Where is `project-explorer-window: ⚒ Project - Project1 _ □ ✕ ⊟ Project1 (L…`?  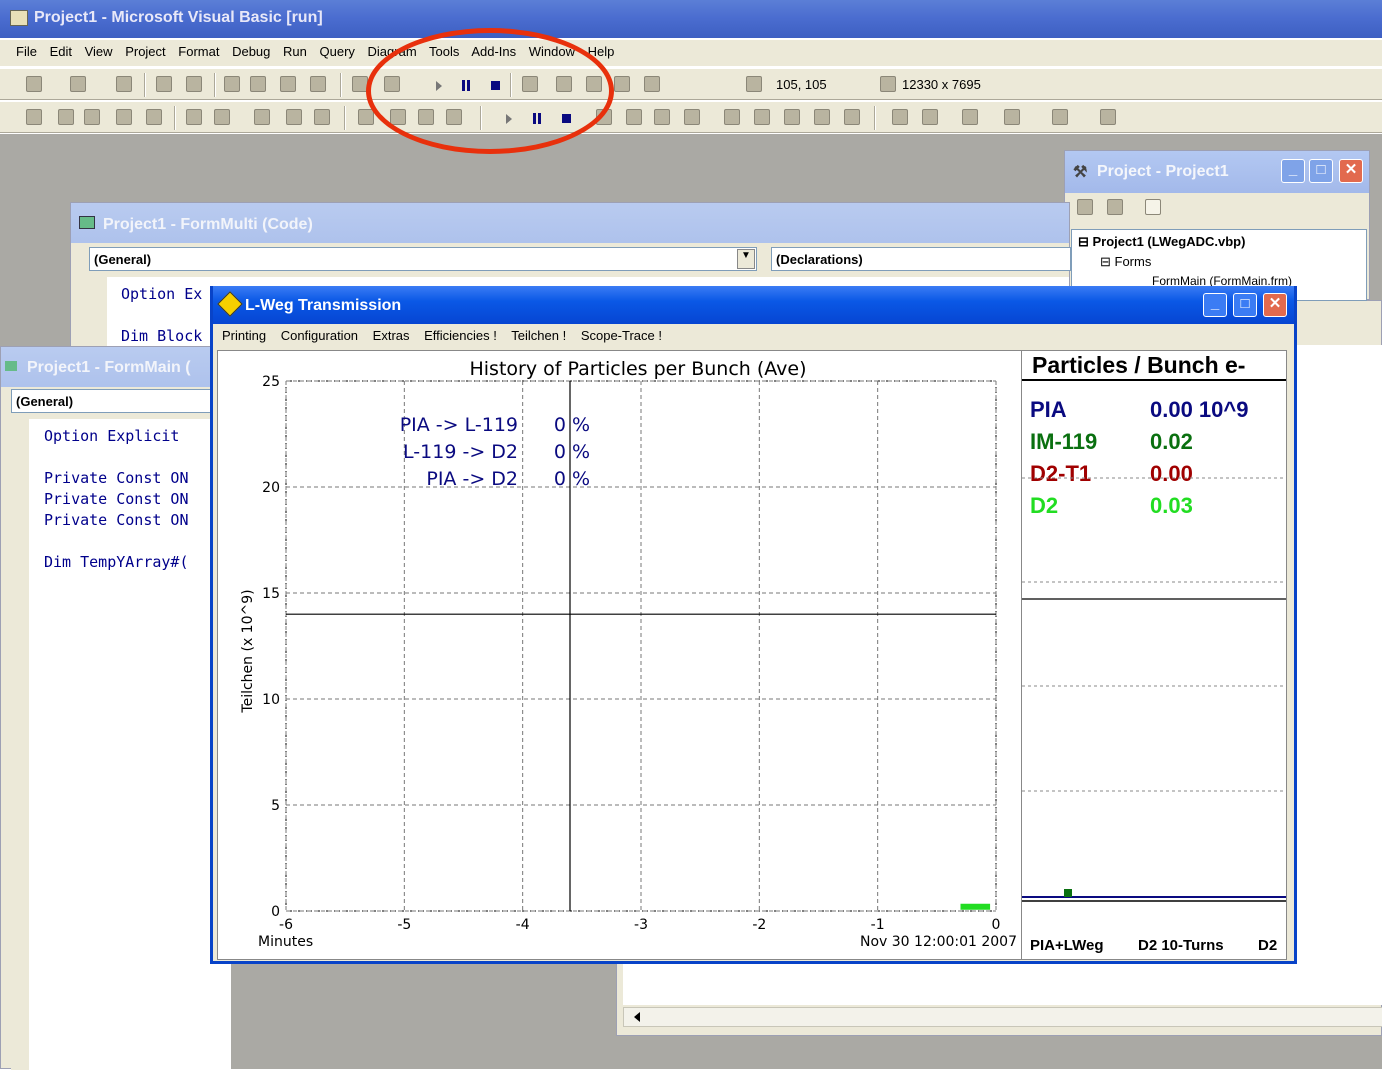 project-explorer-window: ⚒ Project - Project1 _ □ ✕ ⊟ Project1 (L… is located at coordinates (1217, 225).